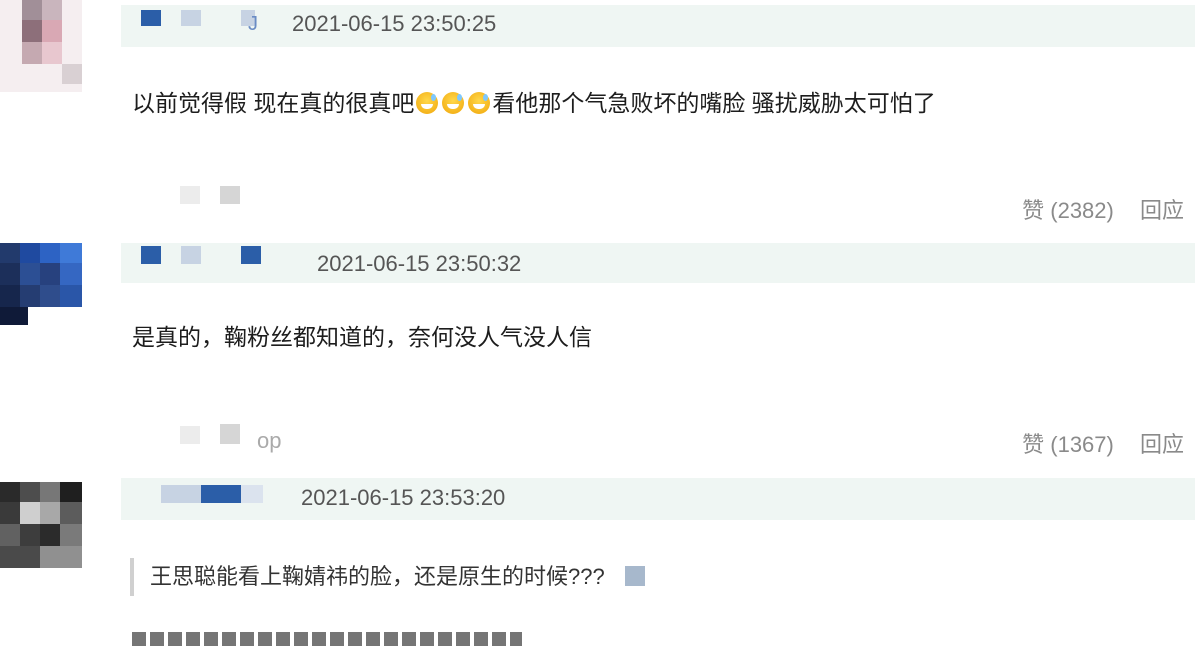 This screenshot has height=646, width=1200. I want to click on quoted-comment: 王思聪能看上鞠婧祎的脸，还是原生的时候???, so click(387, 577).